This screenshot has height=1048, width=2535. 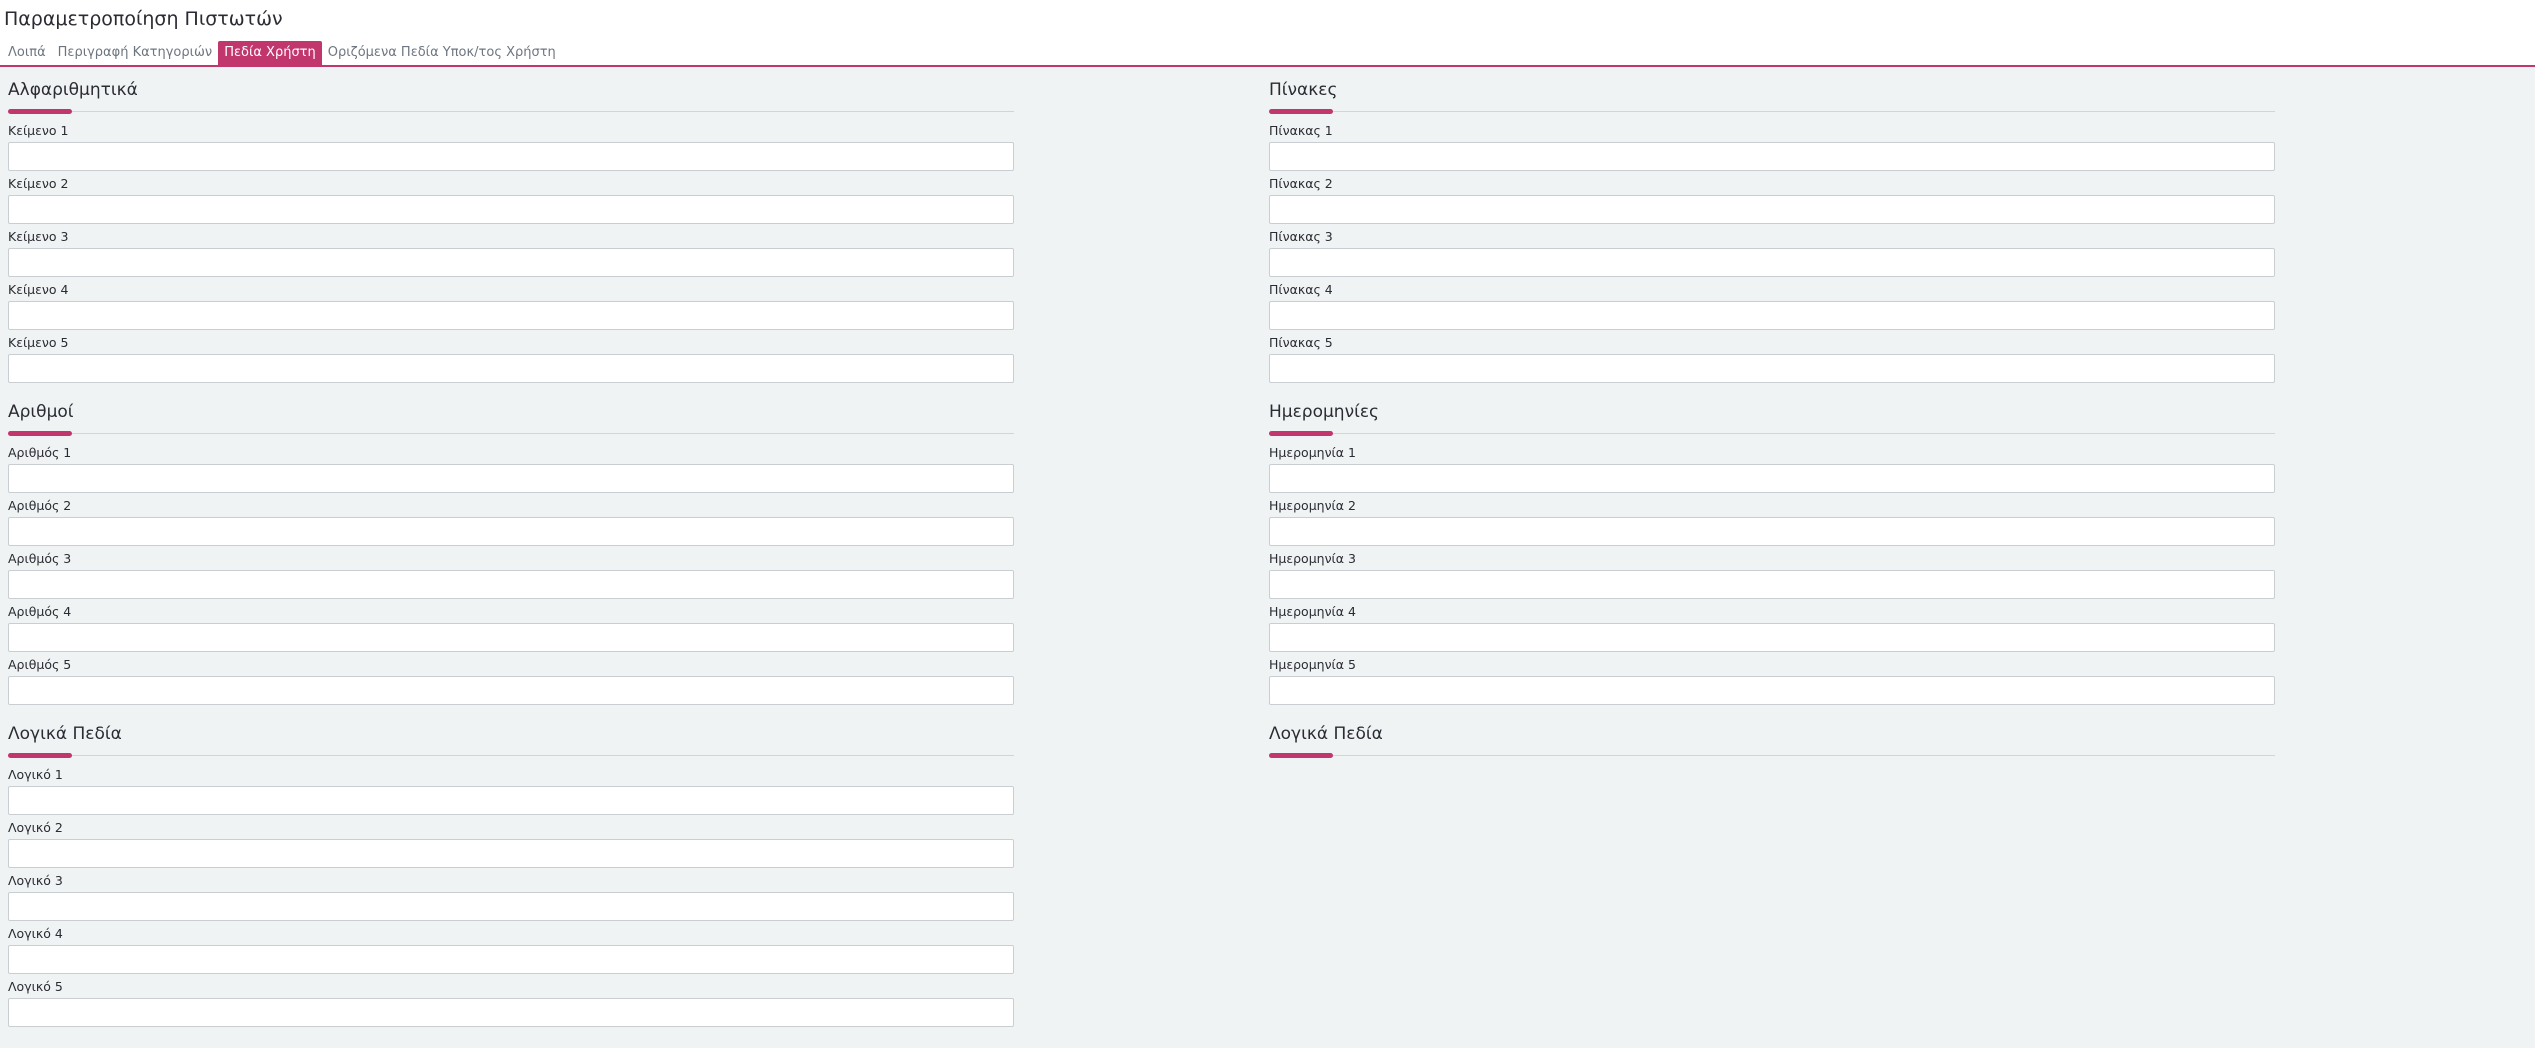 What do you see at coordinates (41, 412) in the screenshot?
I see `section-title: Αριθμοί` at bounding box center [41, 412].